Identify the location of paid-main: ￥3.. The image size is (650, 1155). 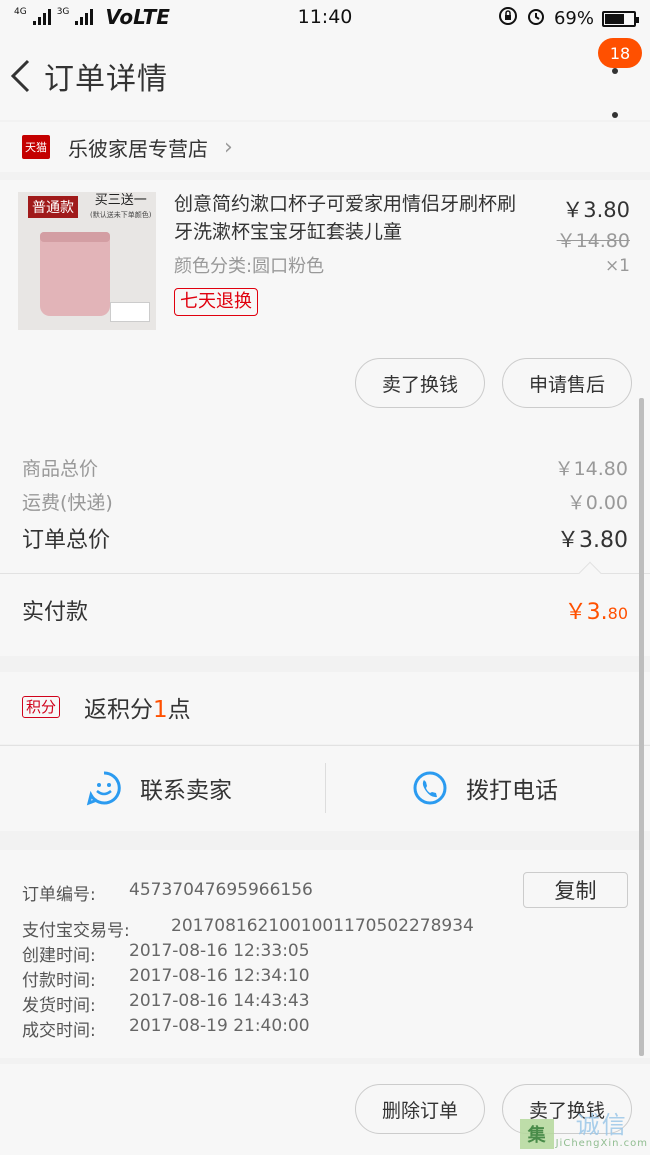
(586, 612).